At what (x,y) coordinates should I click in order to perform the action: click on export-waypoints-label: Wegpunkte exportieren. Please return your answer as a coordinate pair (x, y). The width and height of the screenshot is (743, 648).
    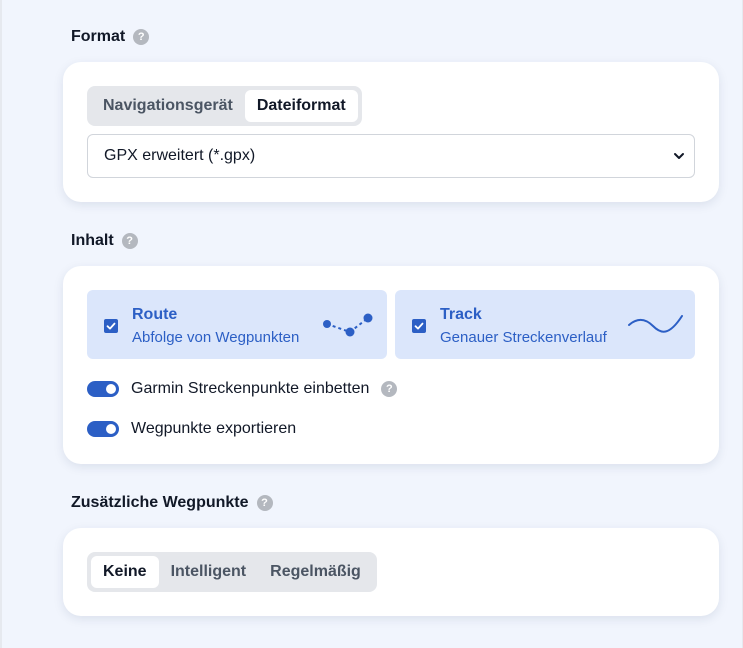
    Looking at the image, I should click on (214, 428).